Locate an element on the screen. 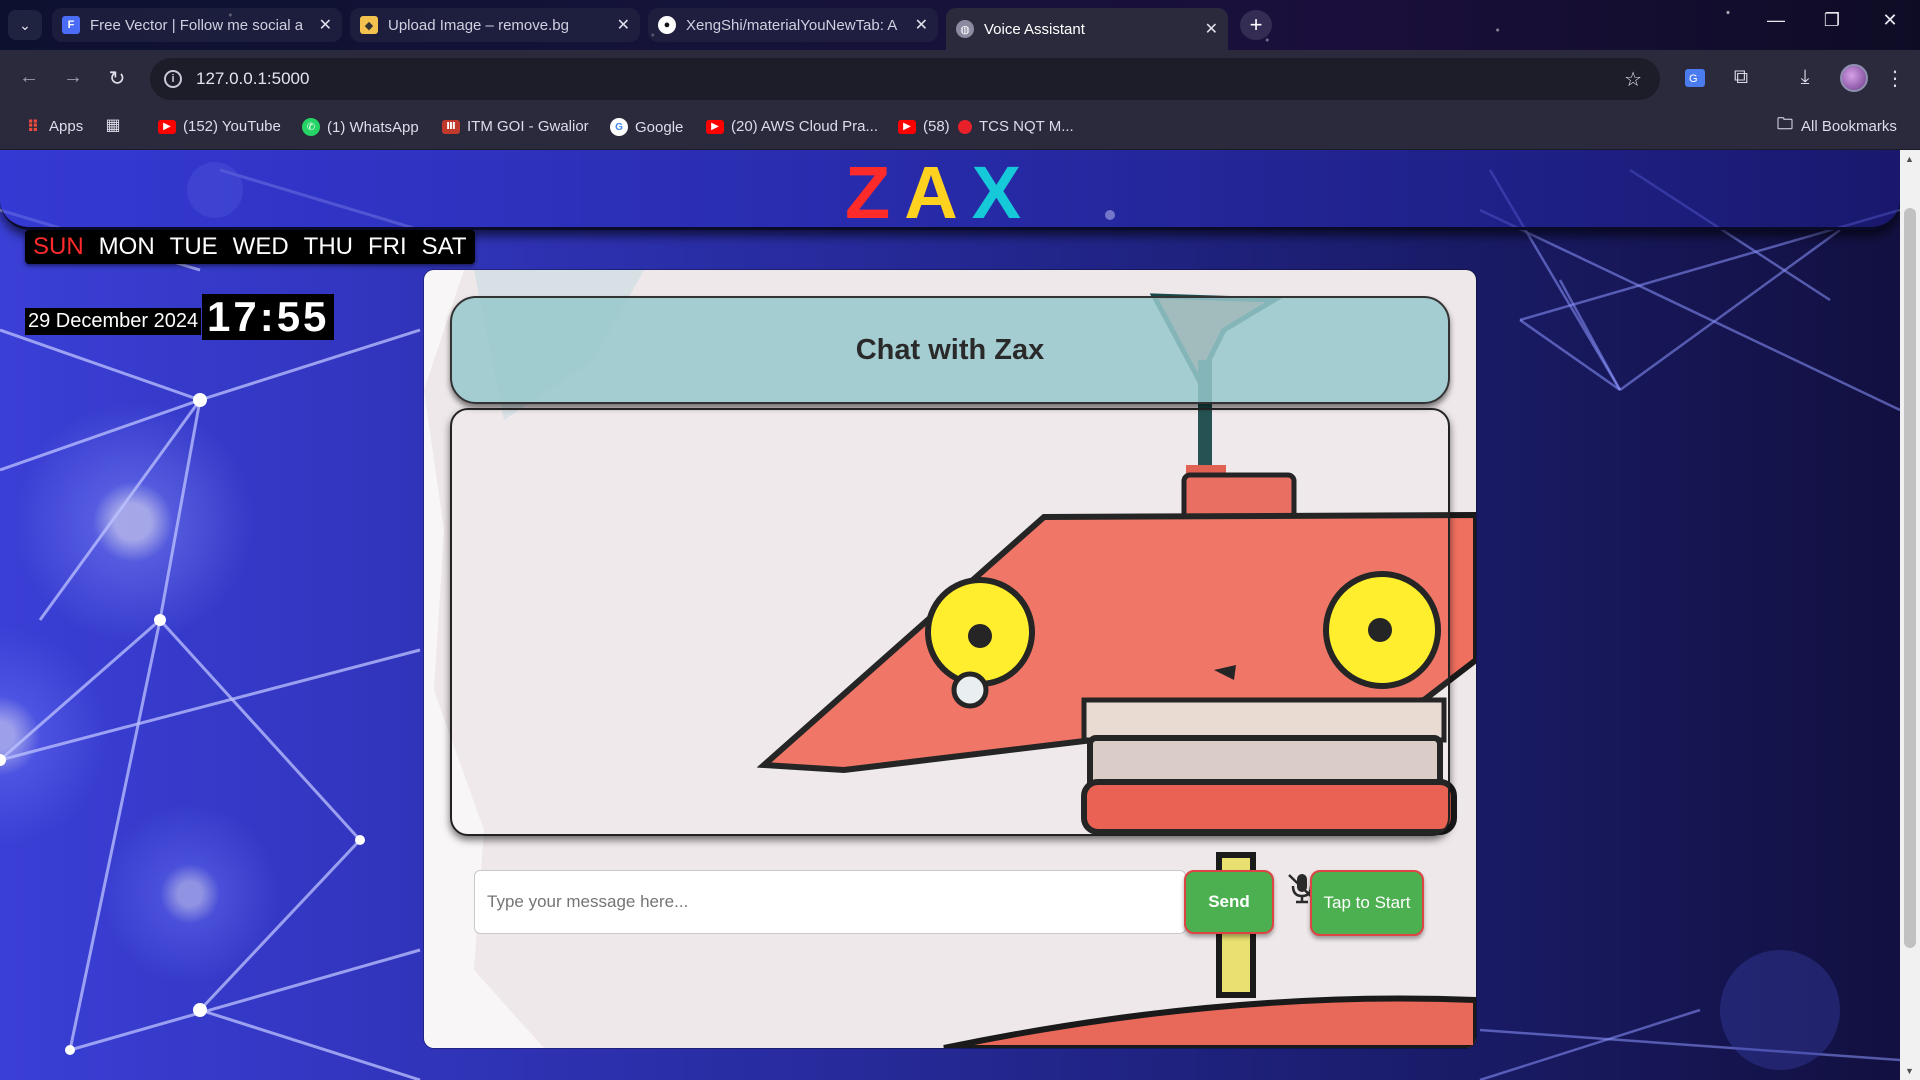 This screenshot has height=1080, width=1920. tab-title: Voice Assistant is located at coordinates (1034, 29).